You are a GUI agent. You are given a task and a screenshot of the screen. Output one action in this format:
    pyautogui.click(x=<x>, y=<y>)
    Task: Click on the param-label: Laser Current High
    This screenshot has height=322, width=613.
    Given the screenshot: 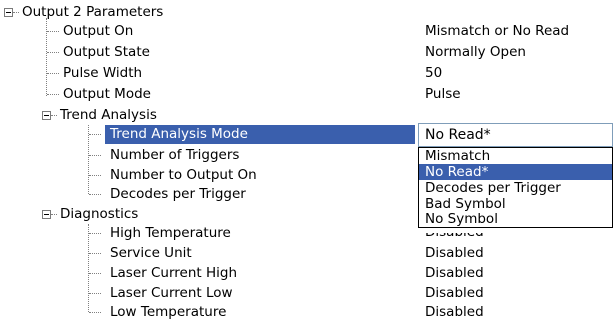 What is the action you would take?
    pyautogui.click(x=173, y=273)
    